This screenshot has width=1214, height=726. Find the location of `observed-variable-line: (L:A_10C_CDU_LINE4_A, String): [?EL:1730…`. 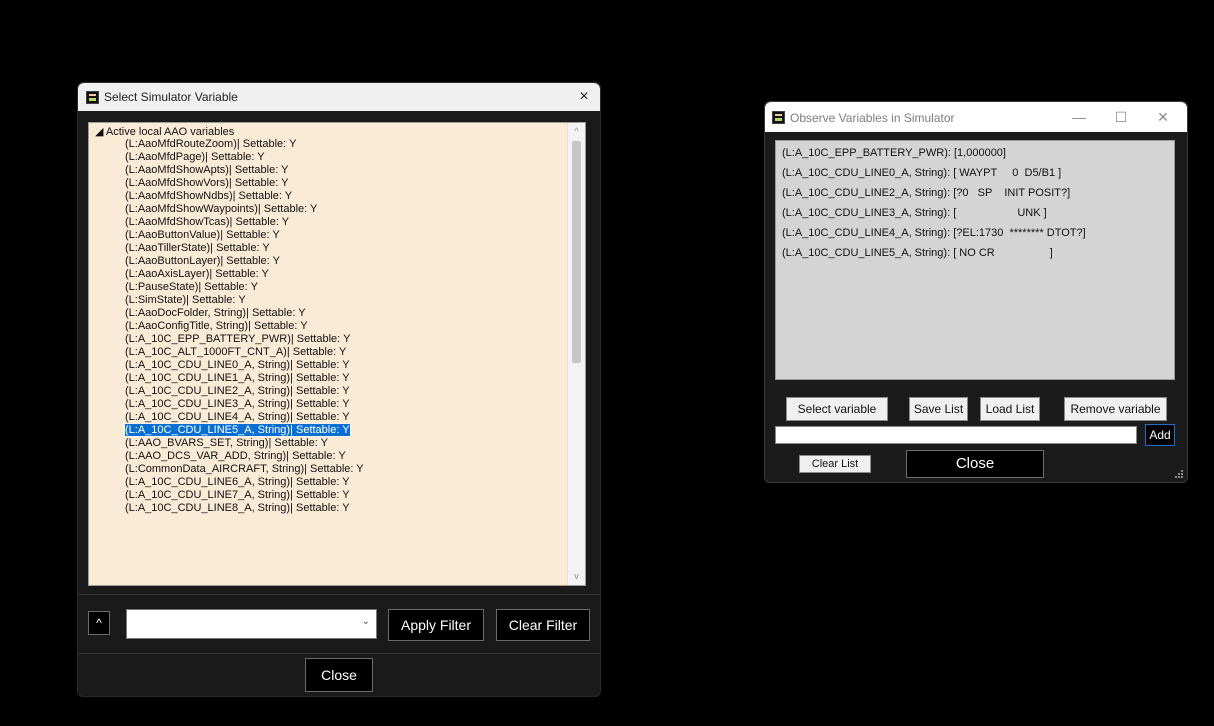

observed-variable-line: (L:A_10C_CDU_LINE4_A, String): [?EL:1730… is located at coordinates (934, 233).